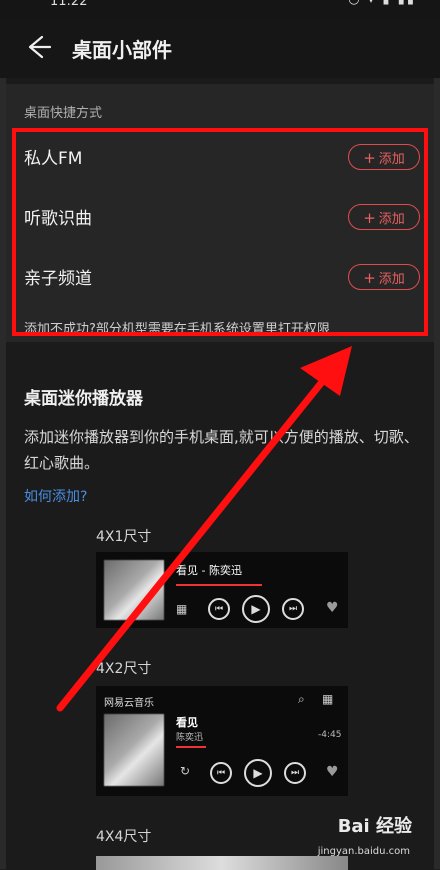 The image size is (440, 870). What do you see at coordinates (222, 863) in the screenshot?
I see `widget-preview-4x4` at bounding box center [222, 863].